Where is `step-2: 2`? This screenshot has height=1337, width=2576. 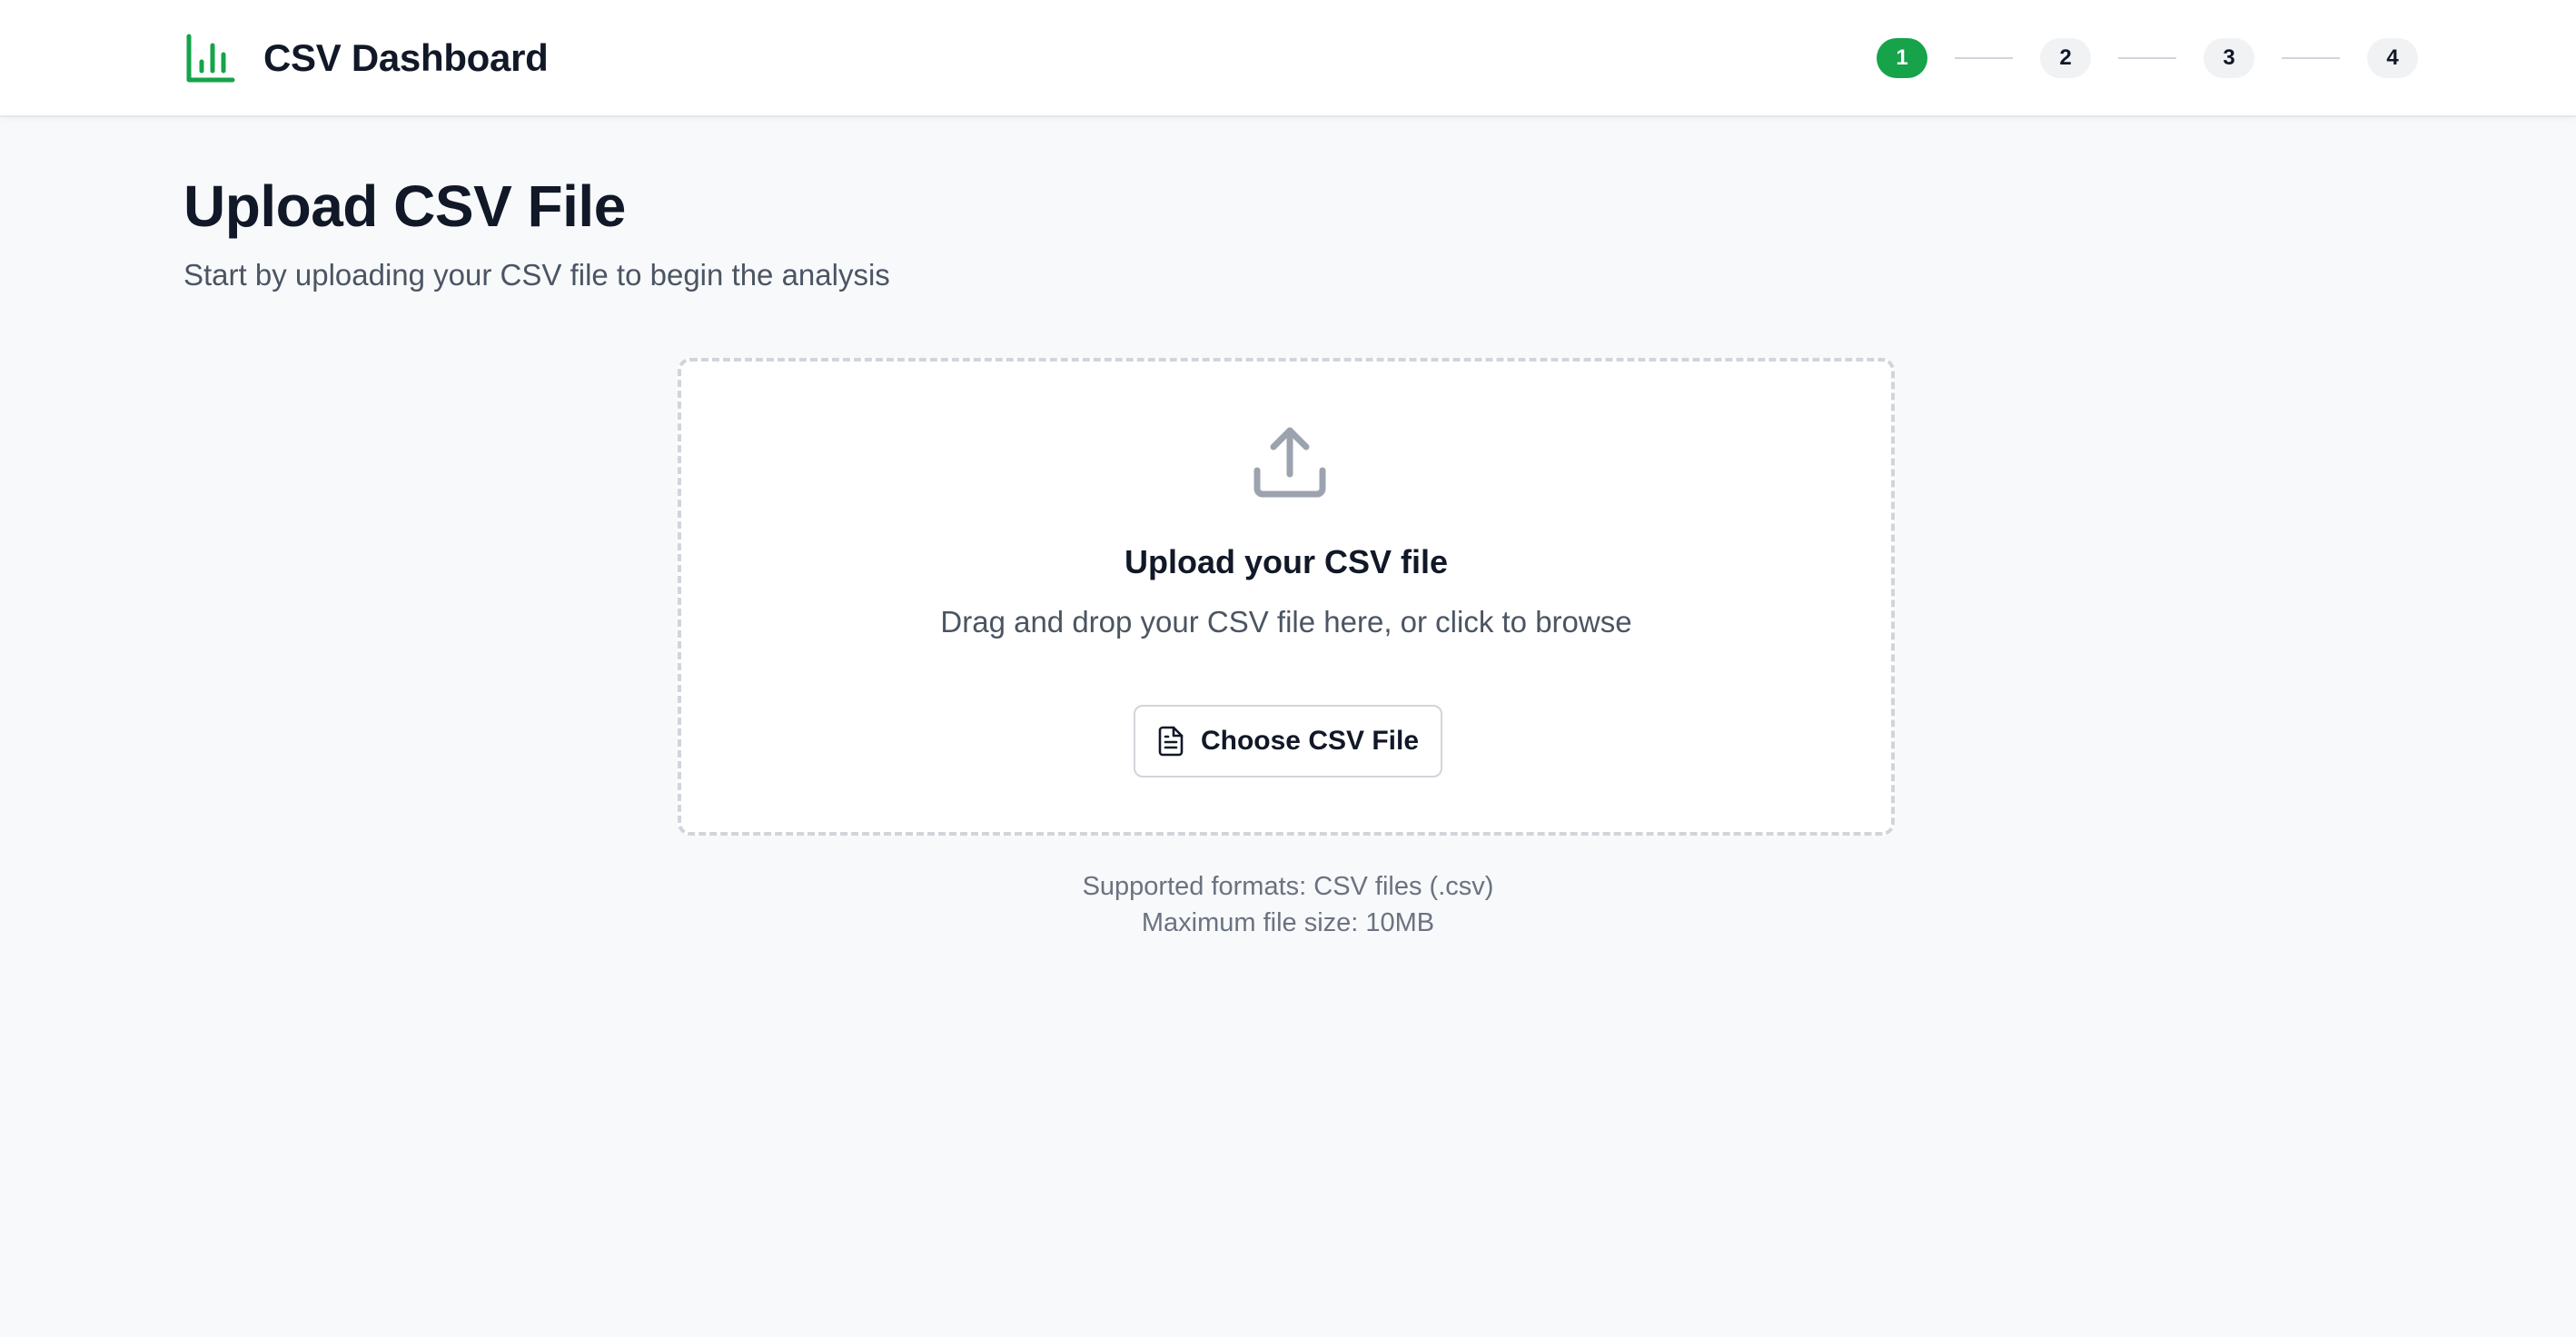
step-2: 2 is located at coordinates (2065, 58).